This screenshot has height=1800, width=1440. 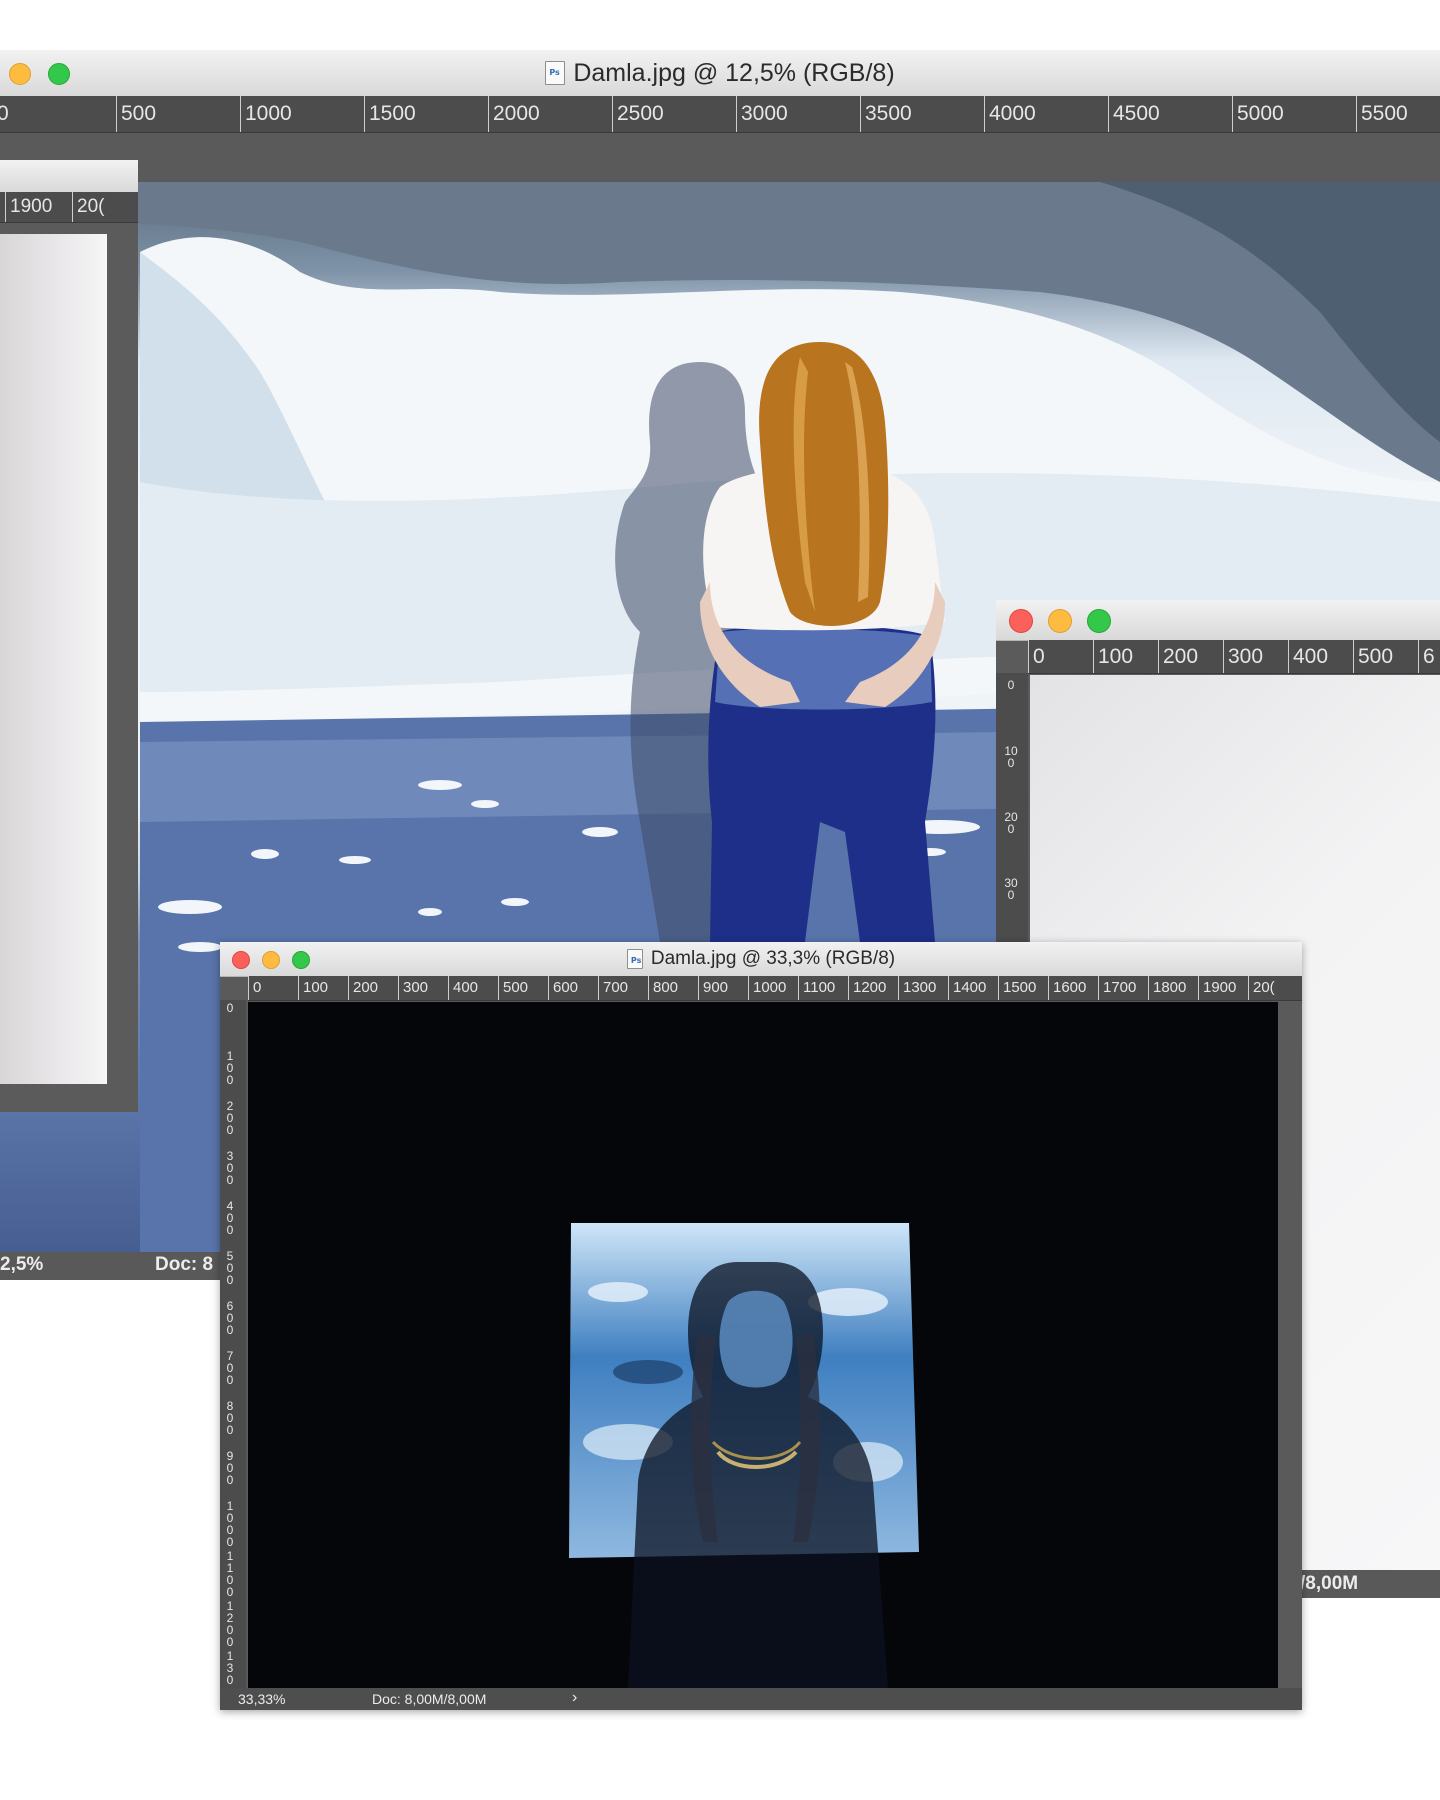 I want to click on ruler-label: 1300, so click(x=917, y=988).